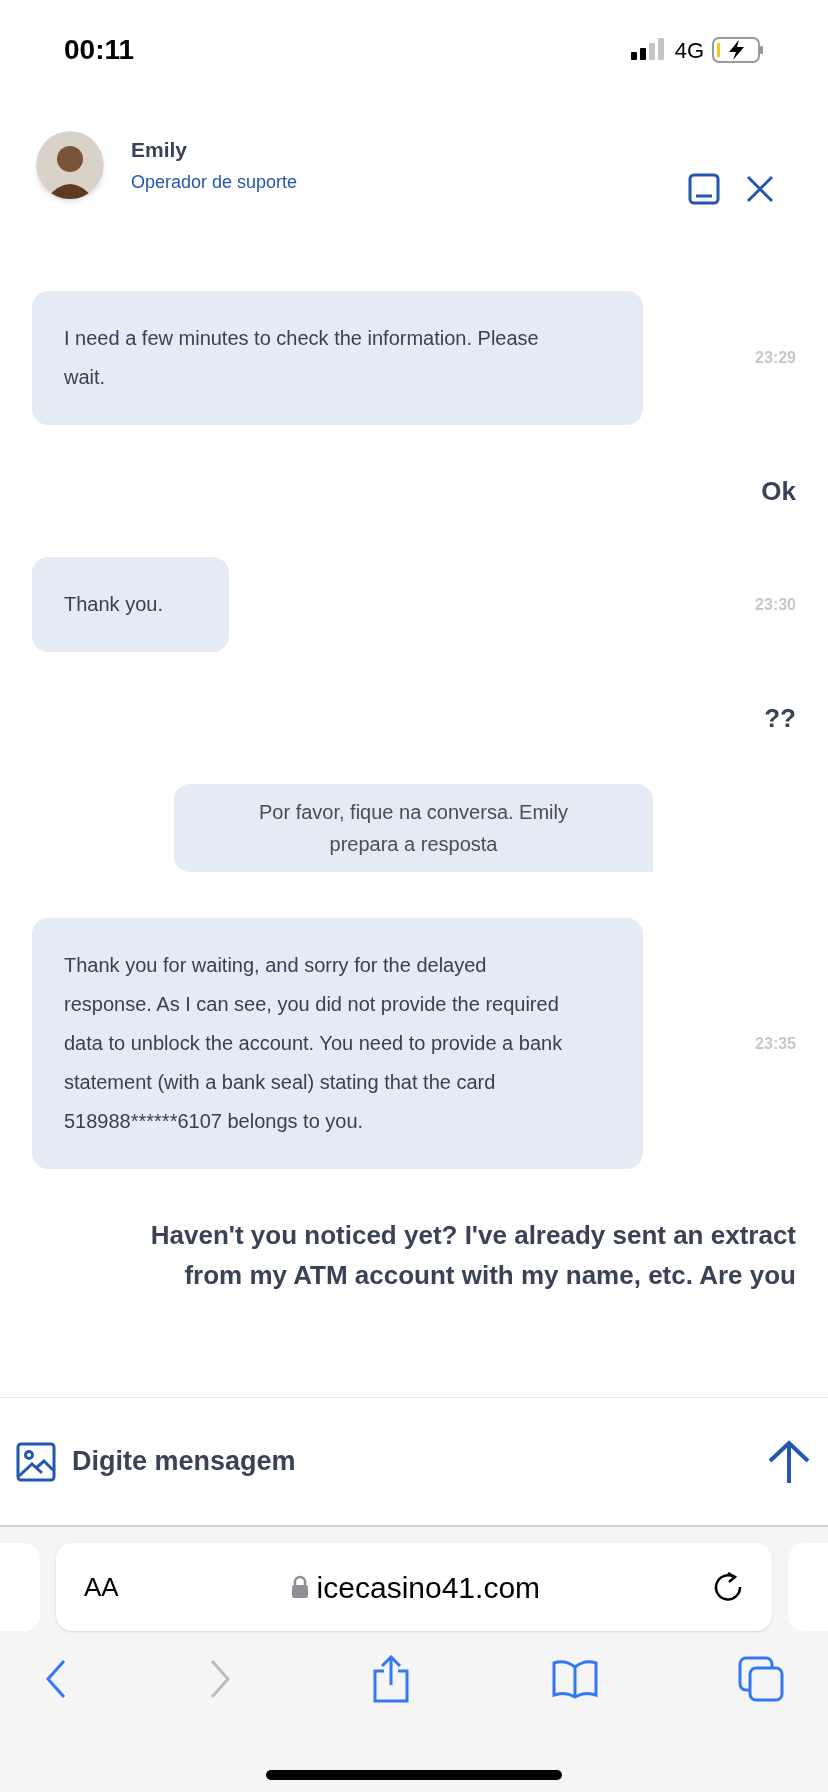 This screenshot has height=1792, width=828. What do you see at coordinates (760, 189) in the screenshot?
I see `close-button` at bounding box center [760, 189].